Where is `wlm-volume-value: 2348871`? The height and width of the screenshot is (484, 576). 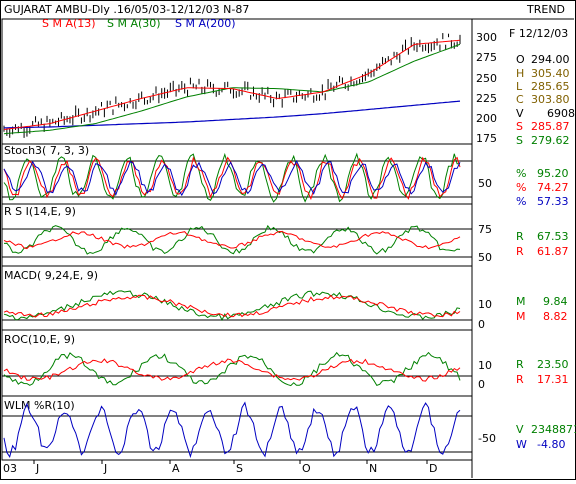 wlm-volume-value: 2348871 is located at coordinates (553, 429).